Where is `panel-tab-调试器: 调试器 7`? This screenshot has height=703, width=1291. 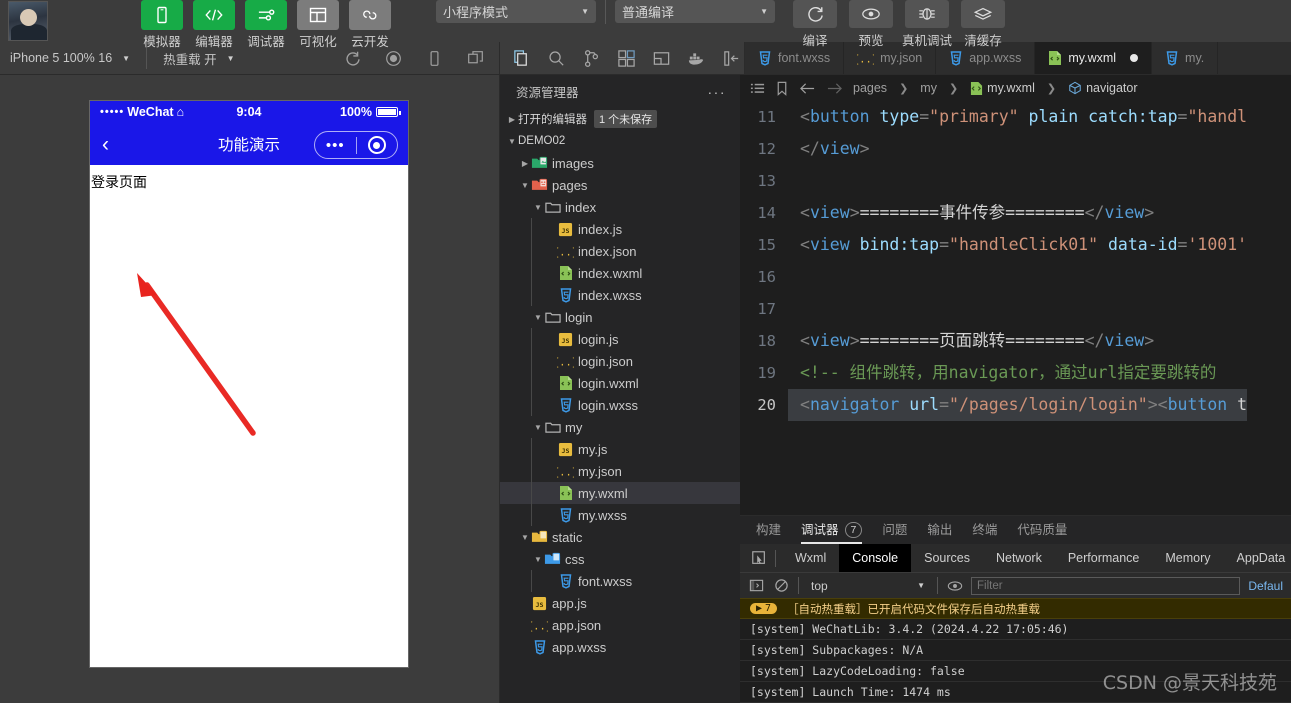
panel-tab-调试器: 调试器 7 is located at coordinates (832, 530).